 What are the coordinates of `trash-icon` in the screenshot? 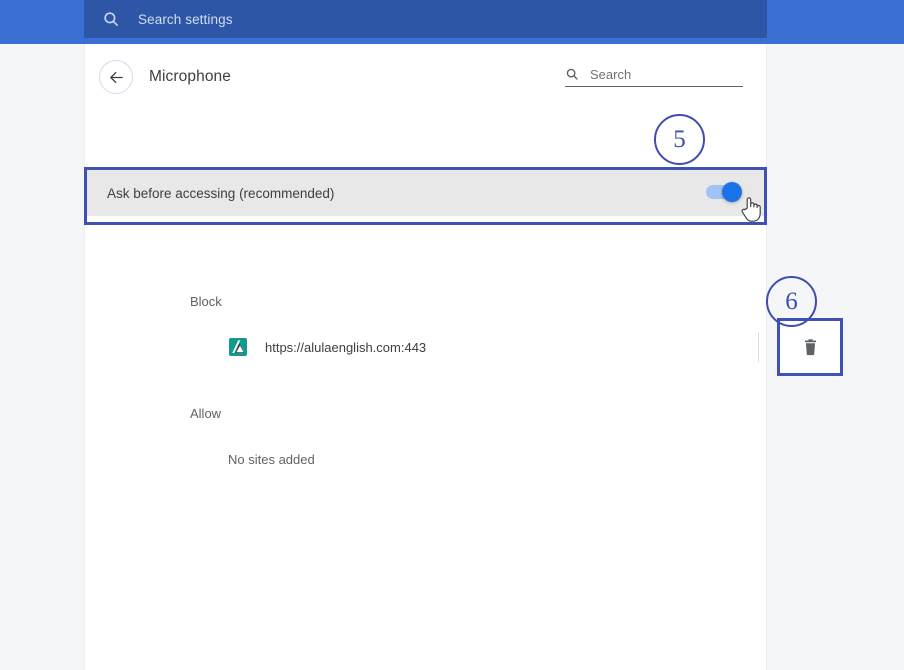 It's located at (810, 347).